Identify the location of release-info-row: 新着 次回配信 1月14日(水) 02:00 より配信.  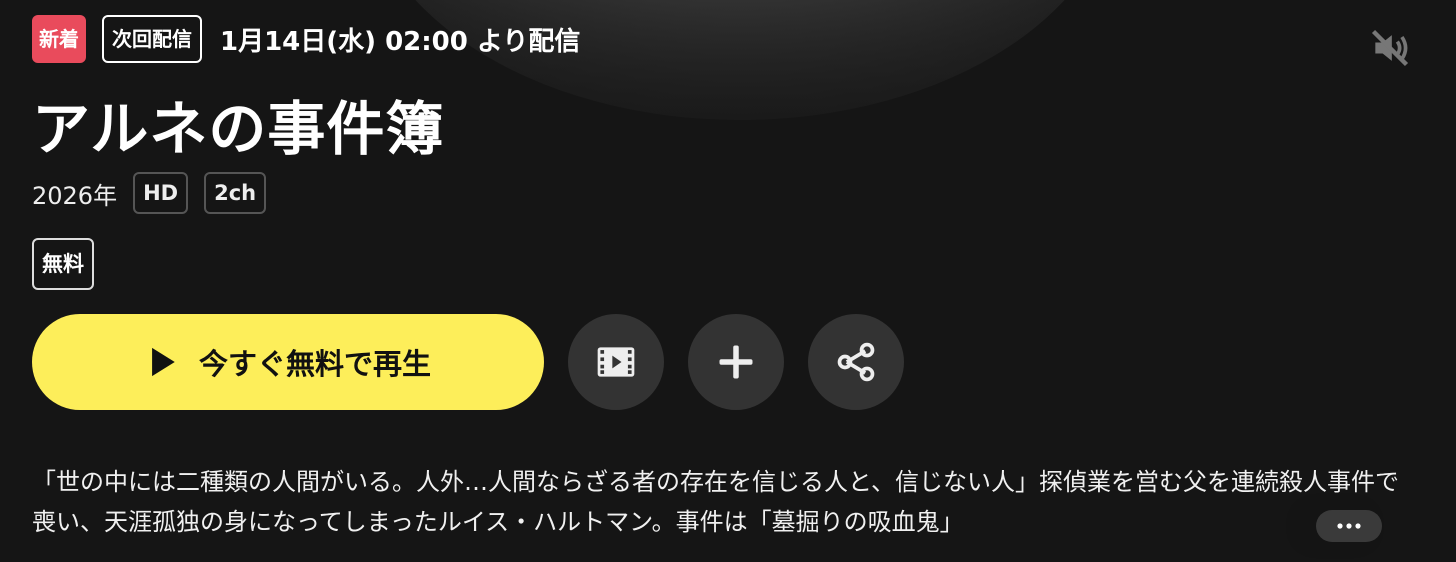
(306, 39).